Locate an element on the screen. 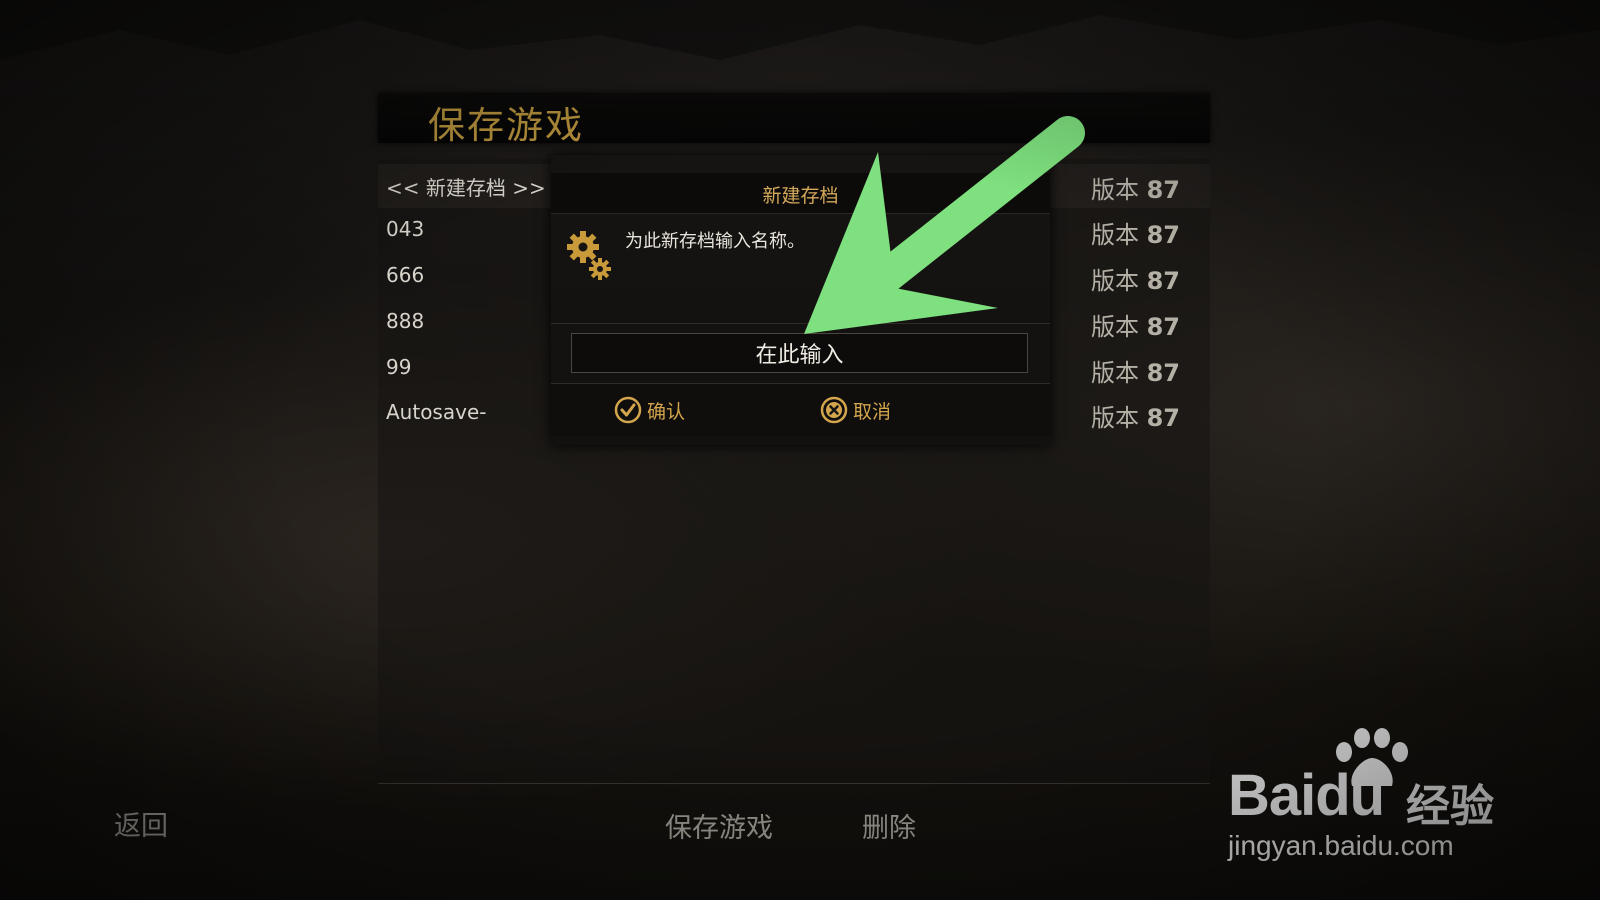 This screenshot has height=900, width=1600. save-game-button: 保存游戏 is located at coordinates (719, 825).